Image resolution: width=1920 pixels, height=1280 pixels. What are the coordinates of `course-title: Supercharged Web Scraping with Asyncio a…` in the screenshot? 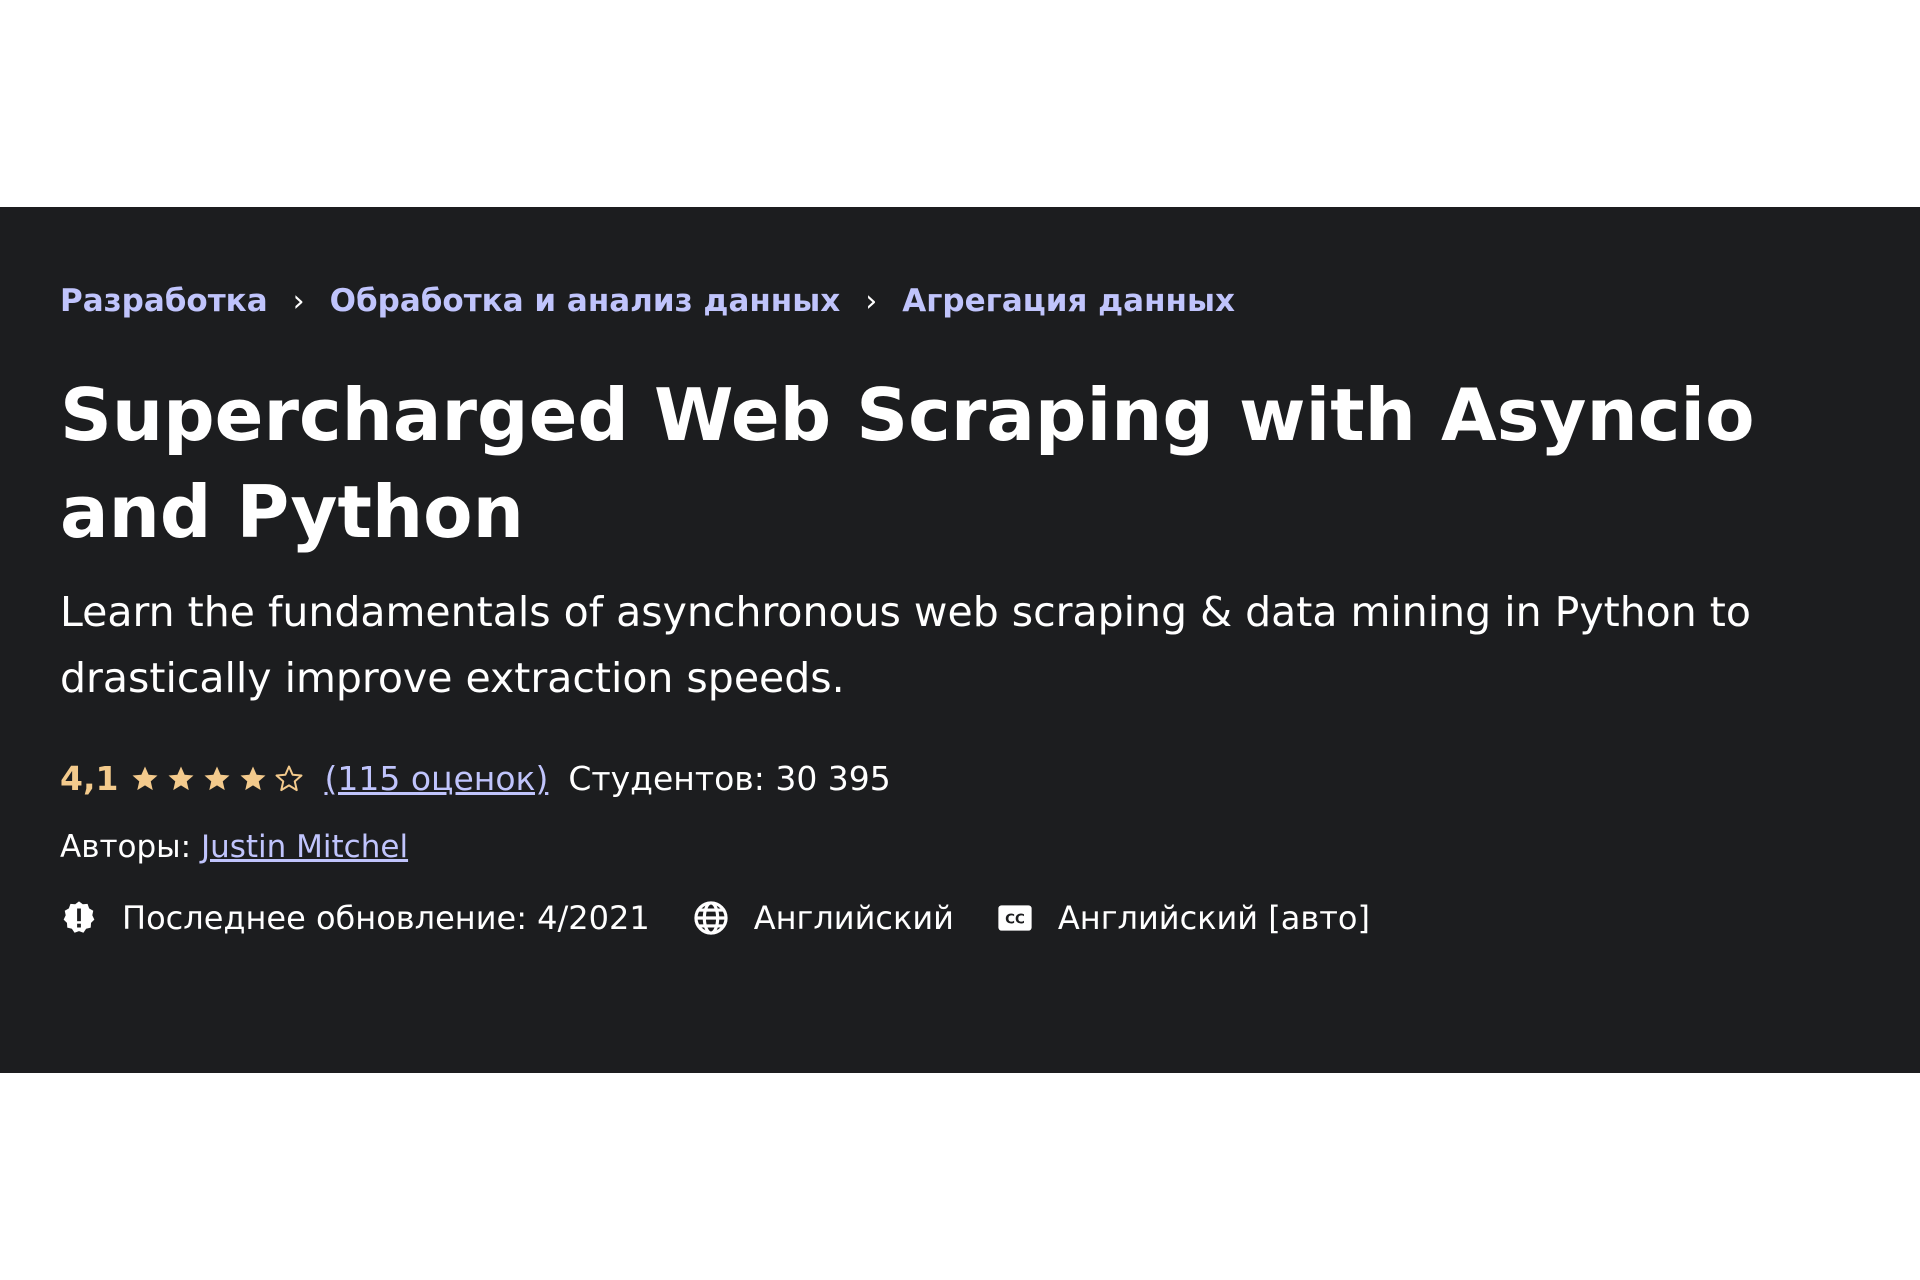 It's located at (907, 463).